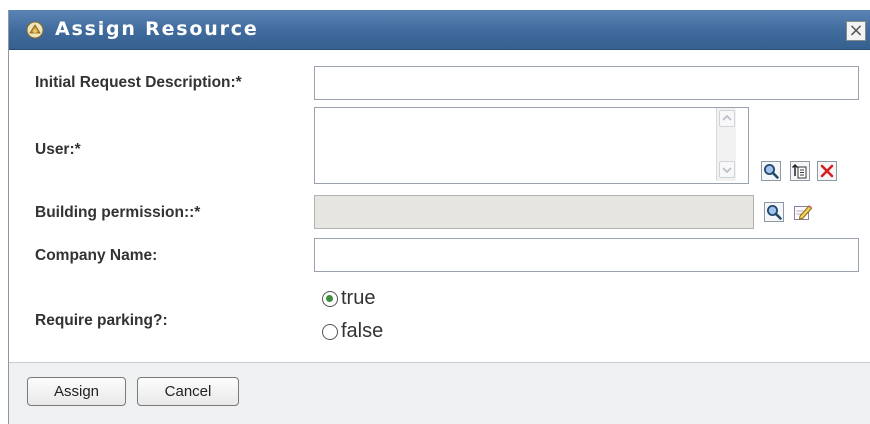  What do you see at coordinates (188, 391) in the screenshot?
I see `cancel-button: Cancel` at bounding box center [188, 391].